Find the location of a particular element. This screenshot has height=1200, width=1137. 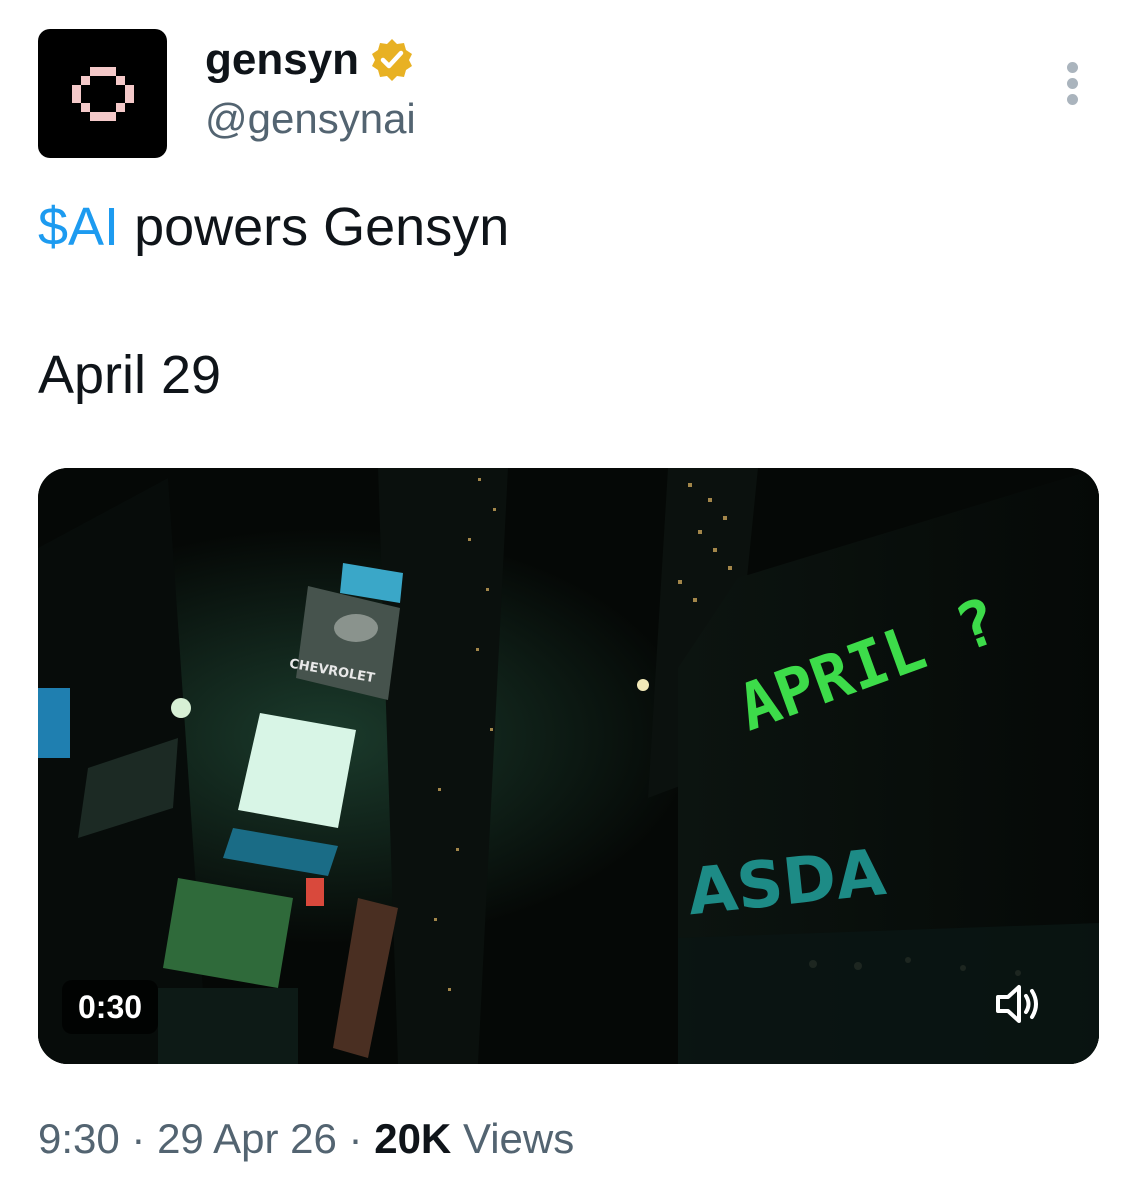

more-options-icon is located at coordinates (1073, 83).